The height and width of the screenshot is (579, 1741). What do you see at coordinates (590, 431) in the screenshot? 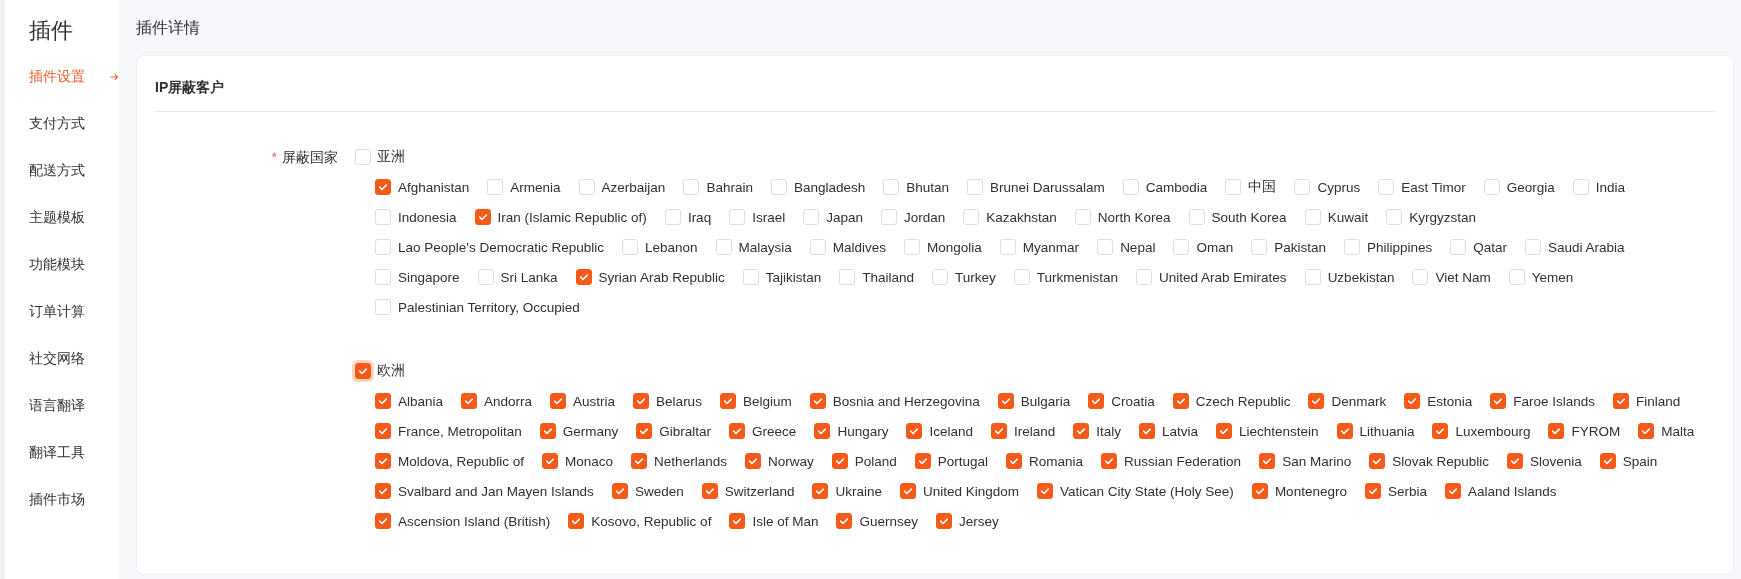
I see `checkbox-label: Germany` at bounding box center [590, 431].